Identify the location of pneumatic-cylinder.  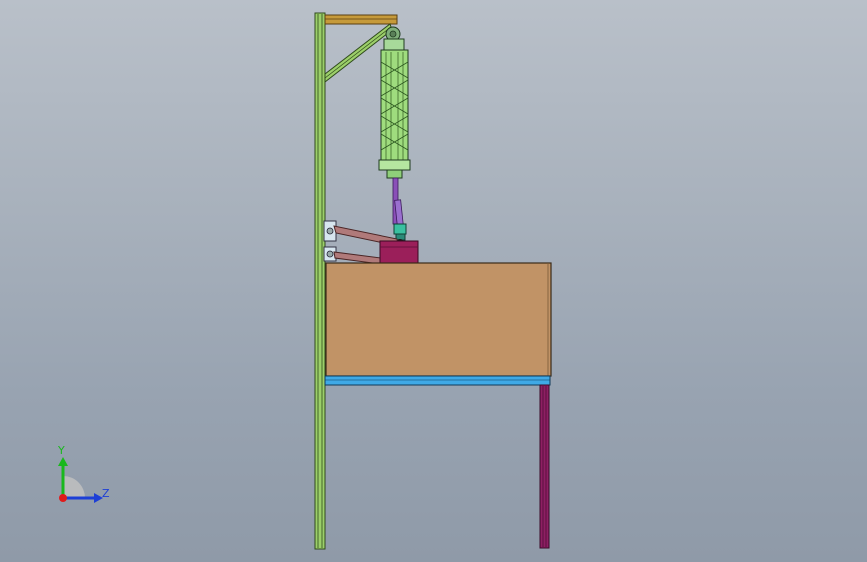
(394, 114).